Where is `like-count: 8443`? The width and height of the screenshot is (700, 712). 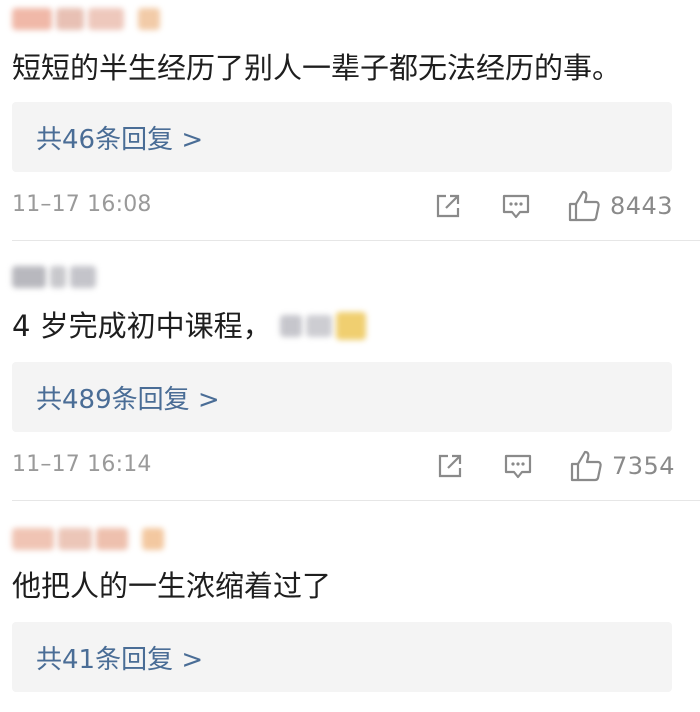 like-count: 8443 is located at coordinates (642, 206).